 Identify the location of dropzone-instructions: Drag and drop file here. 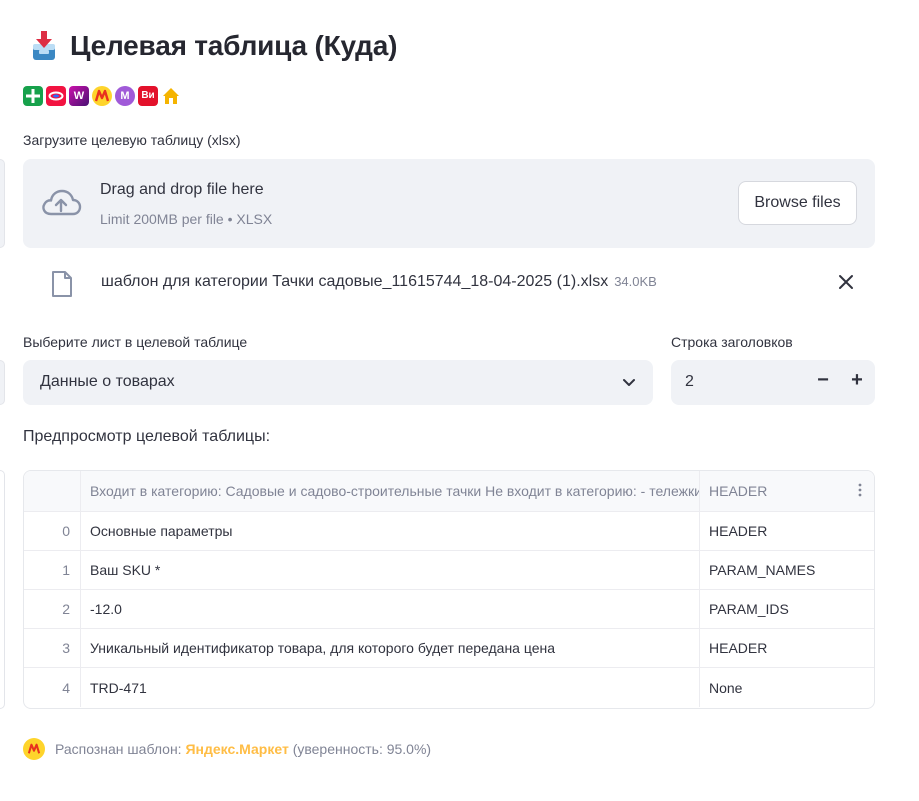
(182, 189).